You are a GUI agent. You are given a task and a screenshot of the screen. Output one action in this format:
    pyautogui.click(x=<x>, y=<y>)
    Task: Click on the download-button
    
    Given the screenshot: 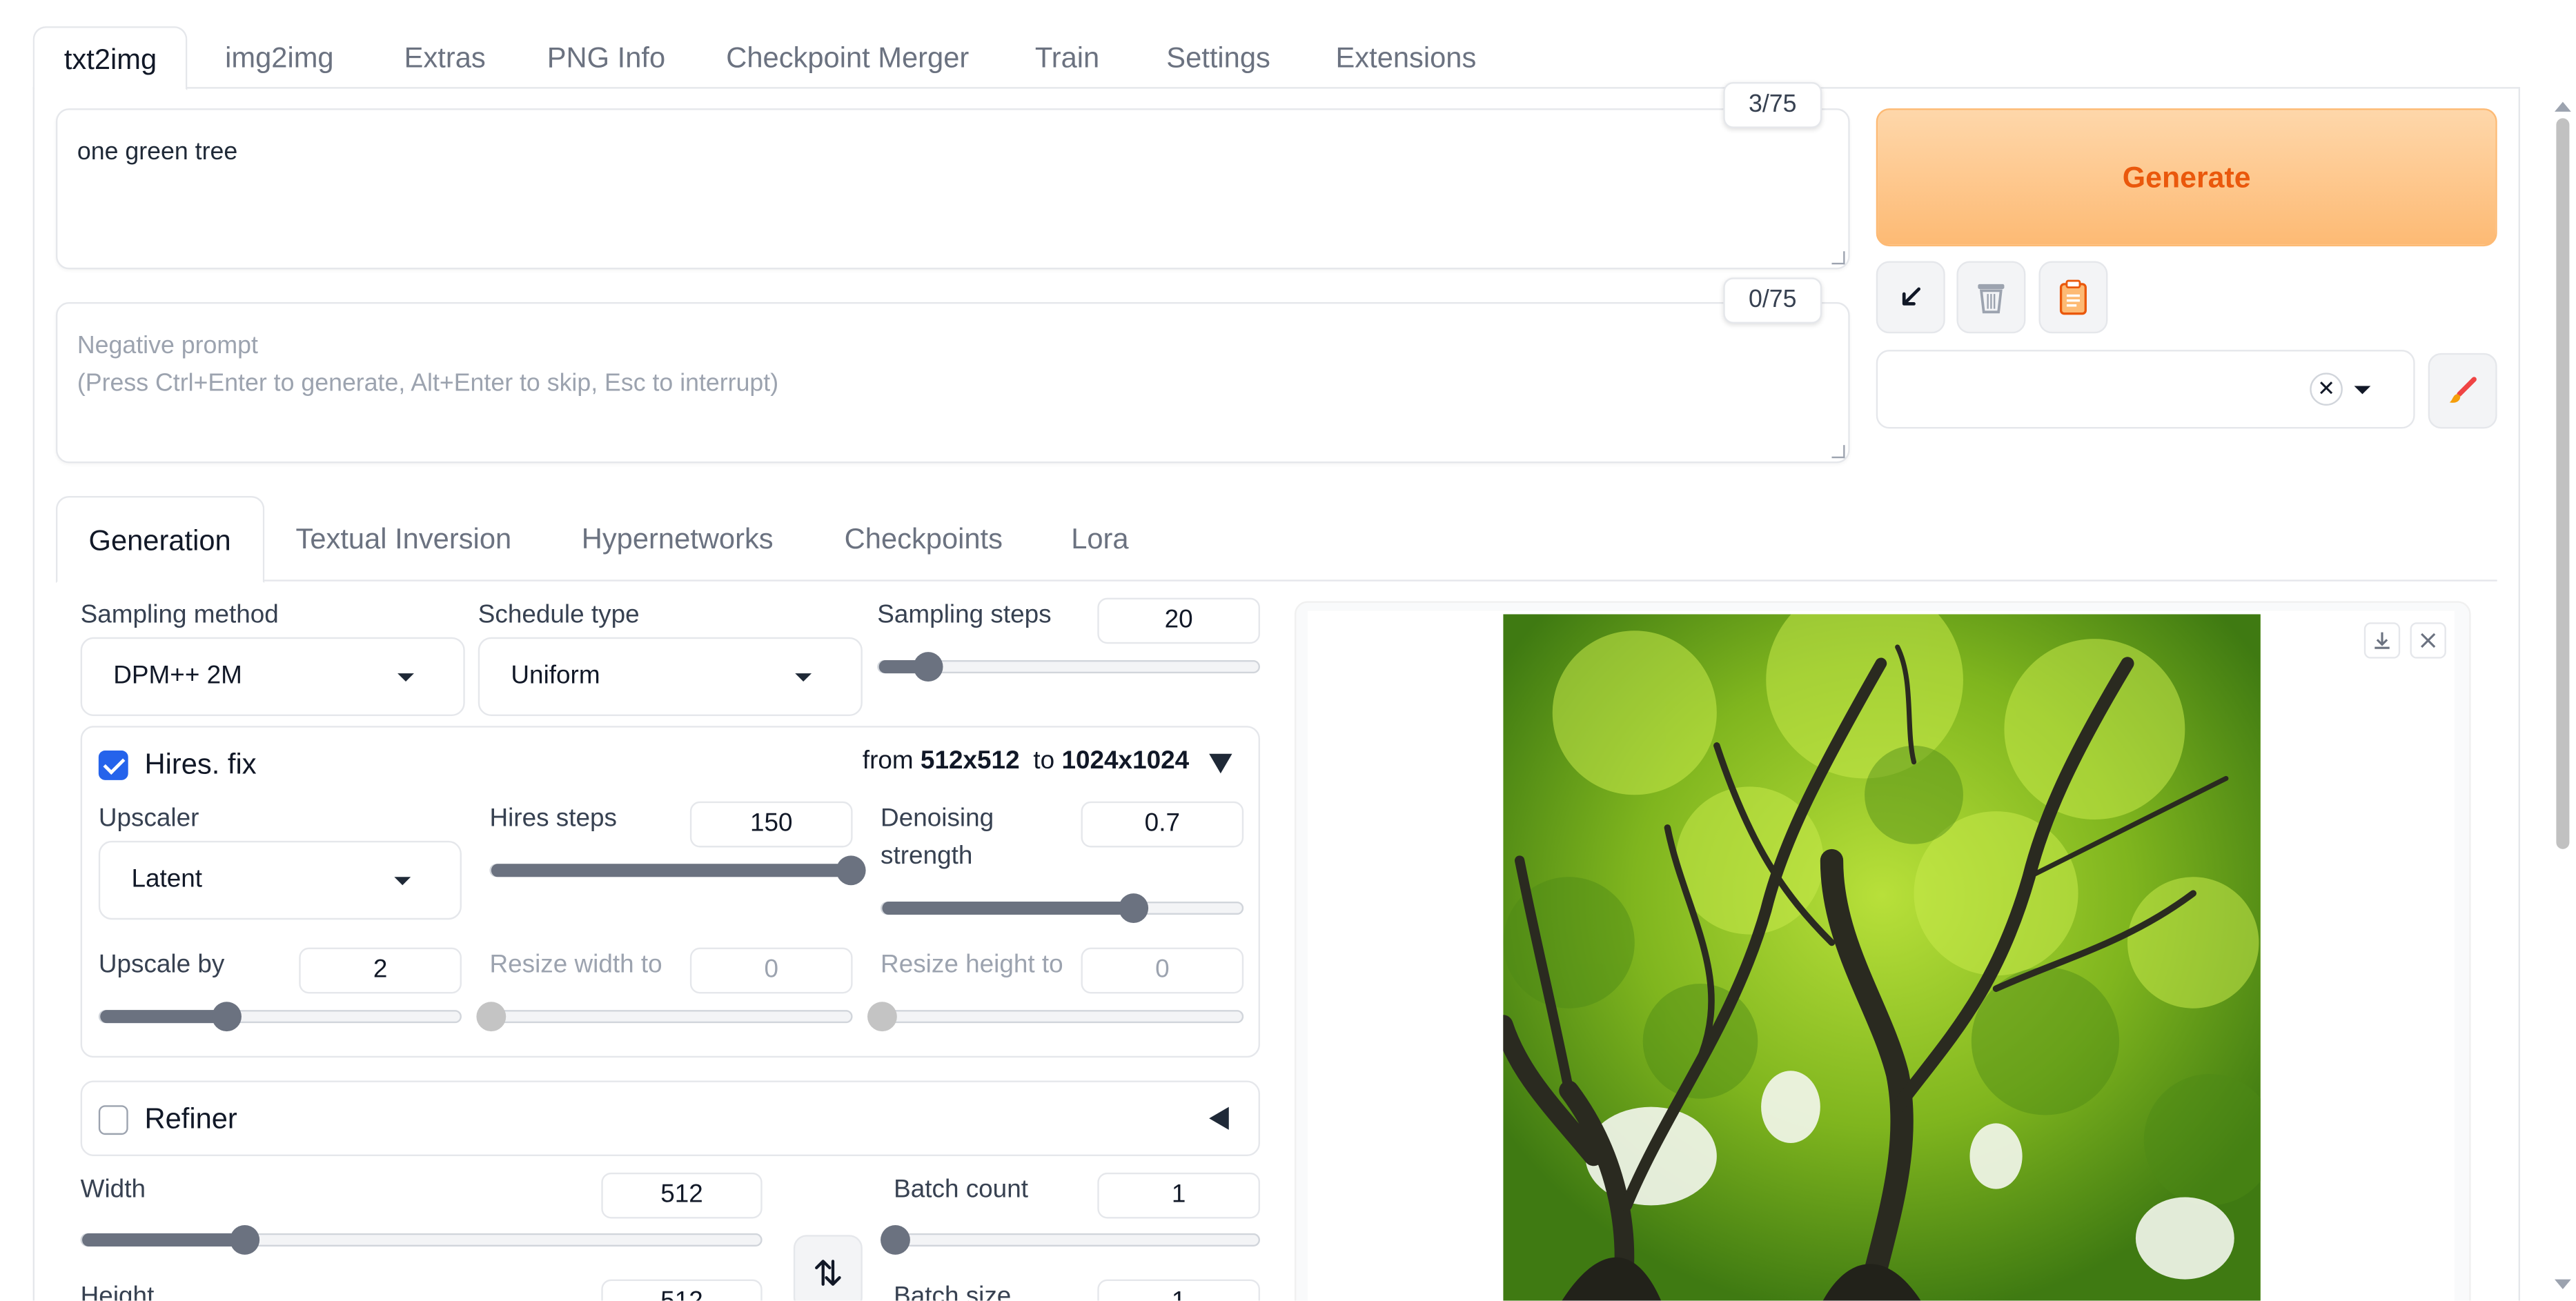 What is the action you would take?
    pyautogui.click(x=2382, y=640)
    